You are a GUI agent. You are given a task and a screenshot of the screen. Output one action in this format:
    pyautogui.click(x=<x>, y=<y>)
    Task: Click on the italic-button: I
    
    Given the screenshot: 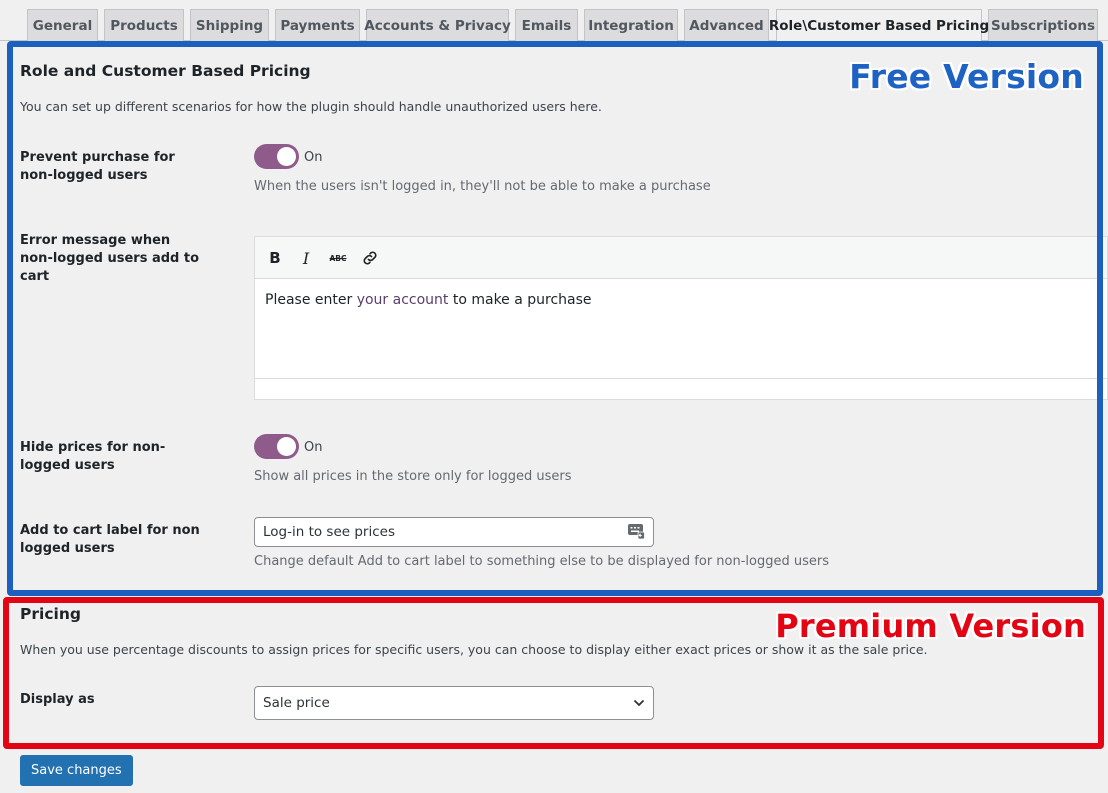 What is the action you would take?
    pyautogui.click(x=306, y=258)
    